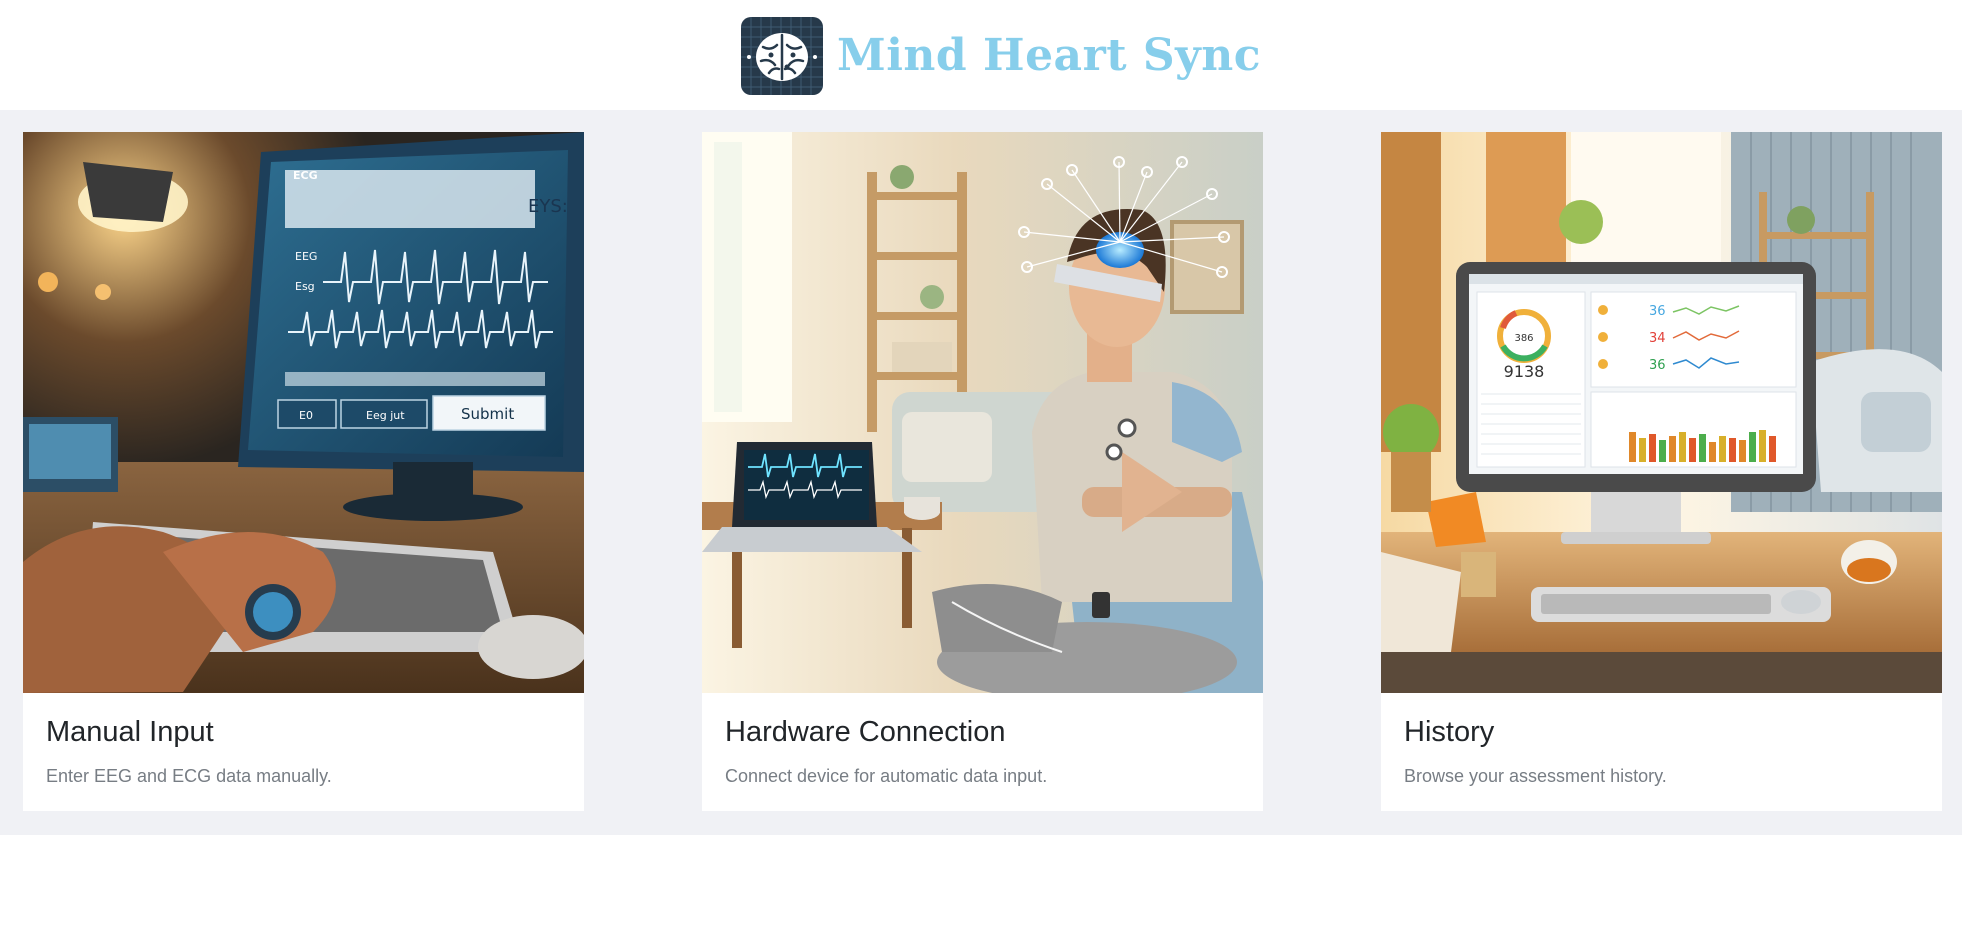  I want to click on screen-row-esg: Esg, so click(305, 286).